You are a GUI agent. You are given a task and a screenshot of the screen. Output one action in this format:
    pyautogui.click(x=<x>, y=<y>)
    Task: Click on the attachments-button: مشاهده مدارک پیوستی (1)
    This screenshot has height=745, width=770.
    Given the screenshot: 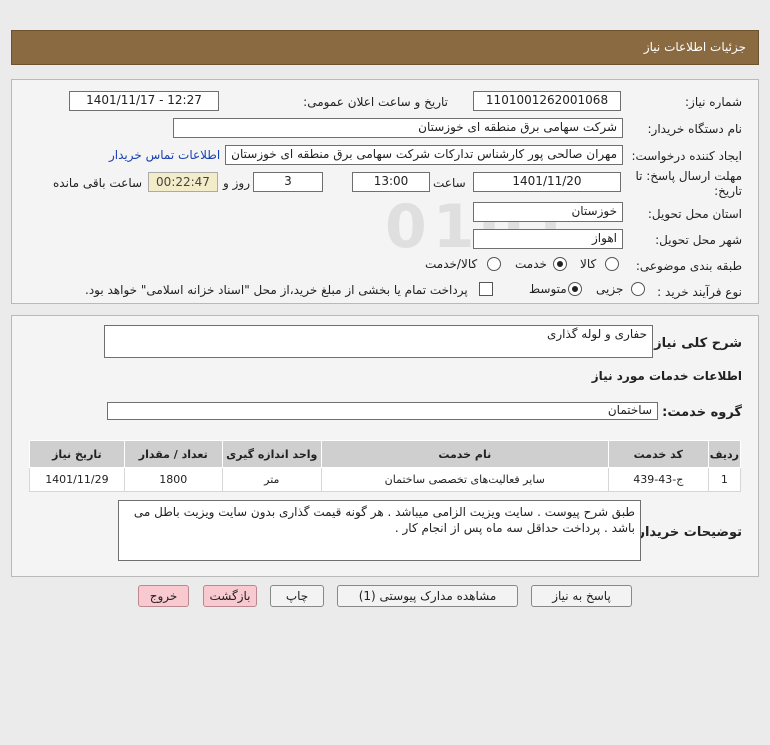 What is the action you would take?
    pyautogui.click(x=427, y=596)
    